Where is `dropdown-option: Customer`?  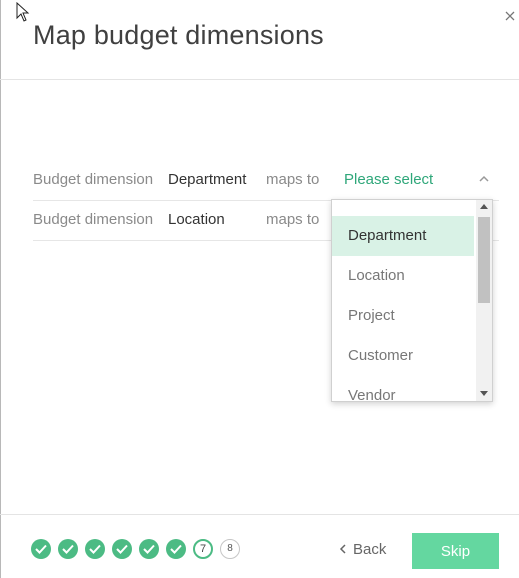
dropdown-option: Customer is located at coordinates (403, 356).